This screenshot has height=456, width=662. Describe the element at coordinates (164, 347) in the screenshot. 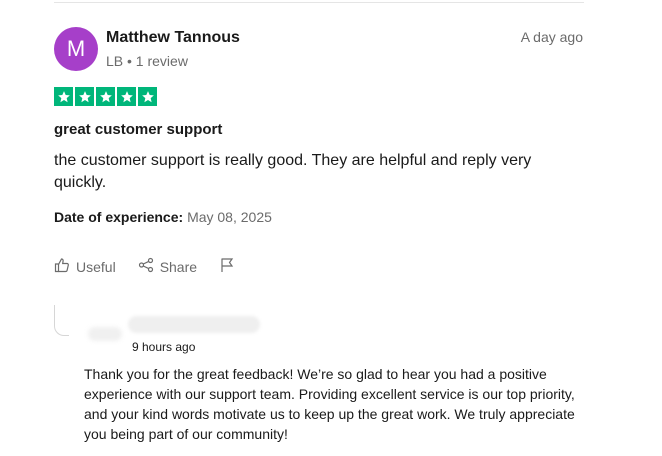

I see `reply-time: 9 hours ago` at that location.